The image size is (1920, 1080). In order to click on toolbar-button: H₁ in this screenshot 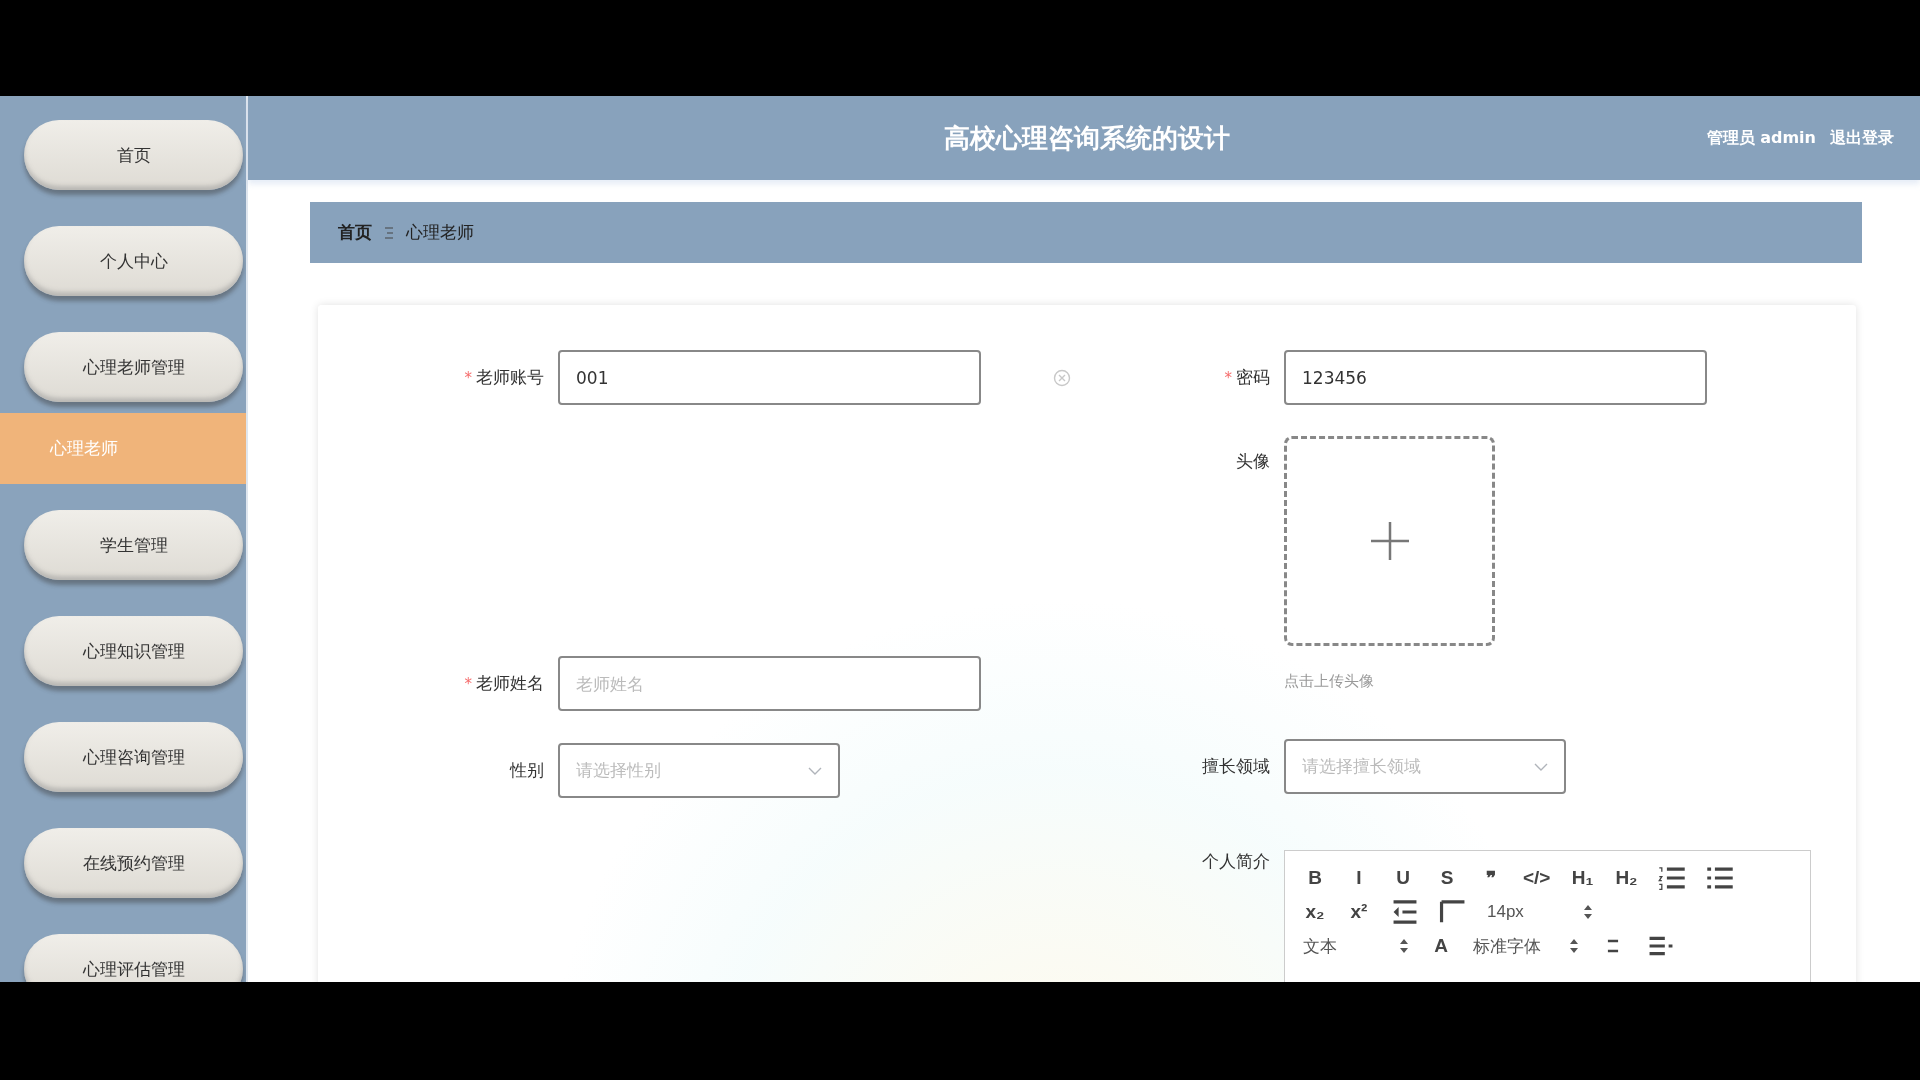, I will do `click(1582, 878)`.